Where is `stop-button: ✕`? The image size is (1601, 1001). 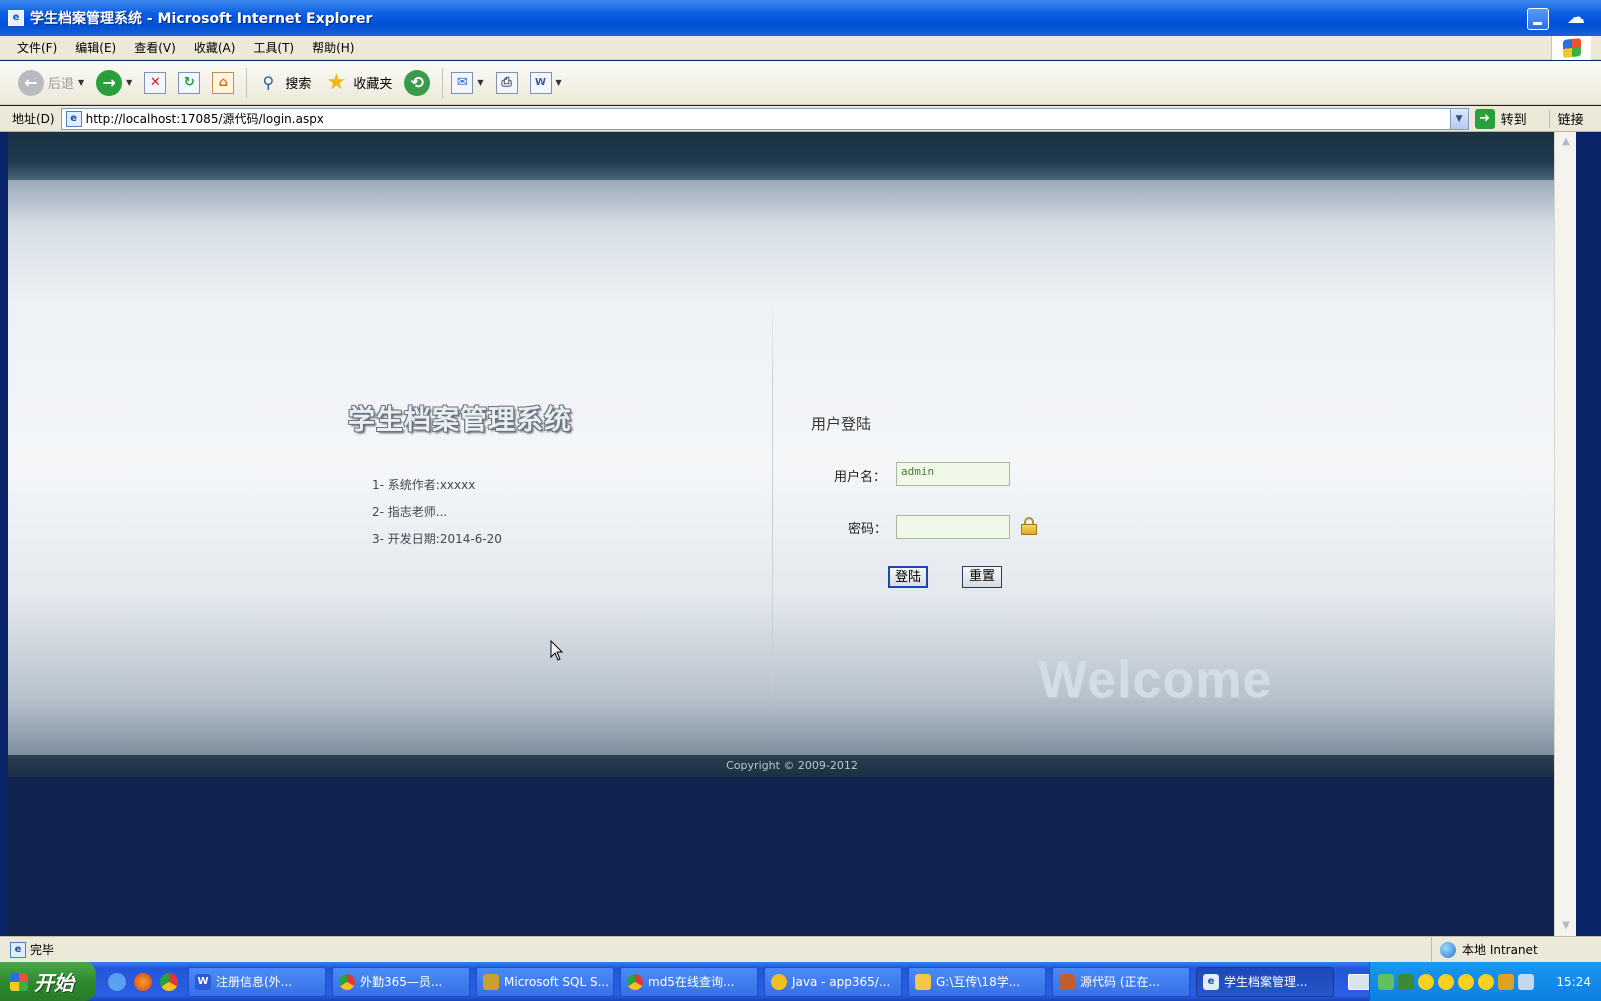 stop-button: ✕ is located at coordinates (155, 83).